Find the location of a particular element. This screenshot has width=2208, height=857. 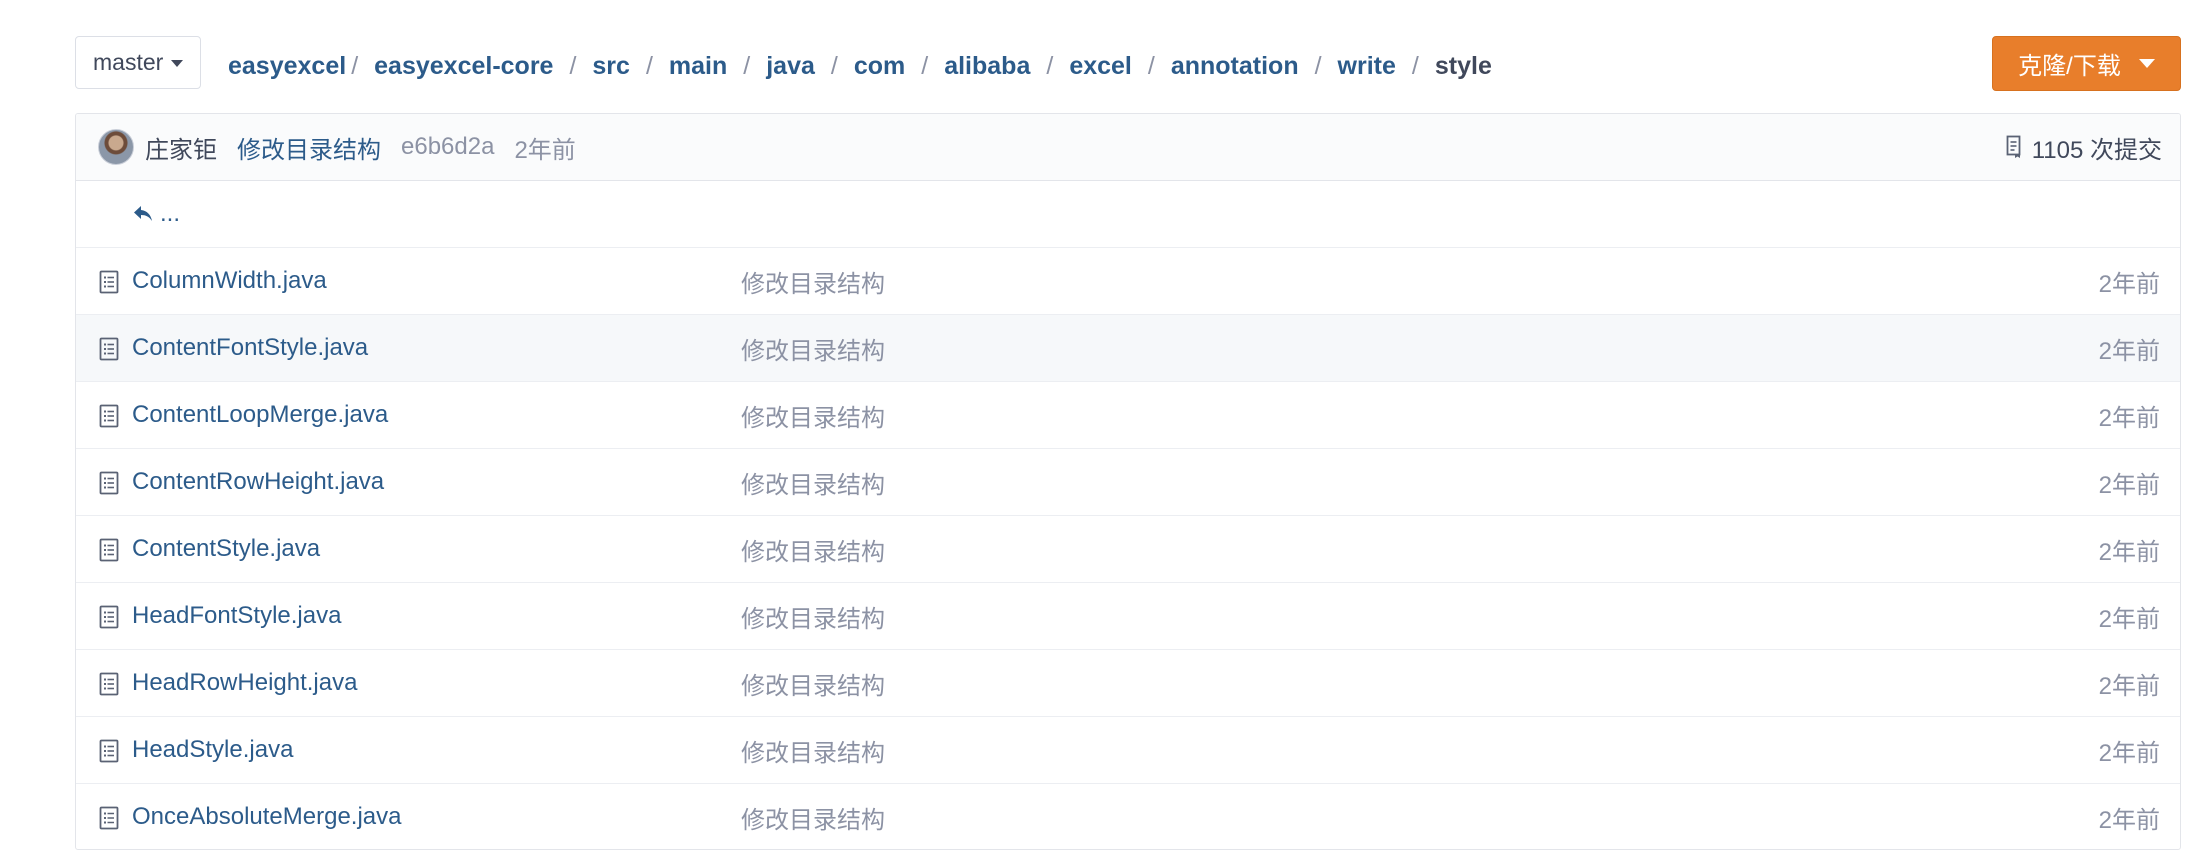

commit-author: 庄家钜 is located at coordinates (181, 147).